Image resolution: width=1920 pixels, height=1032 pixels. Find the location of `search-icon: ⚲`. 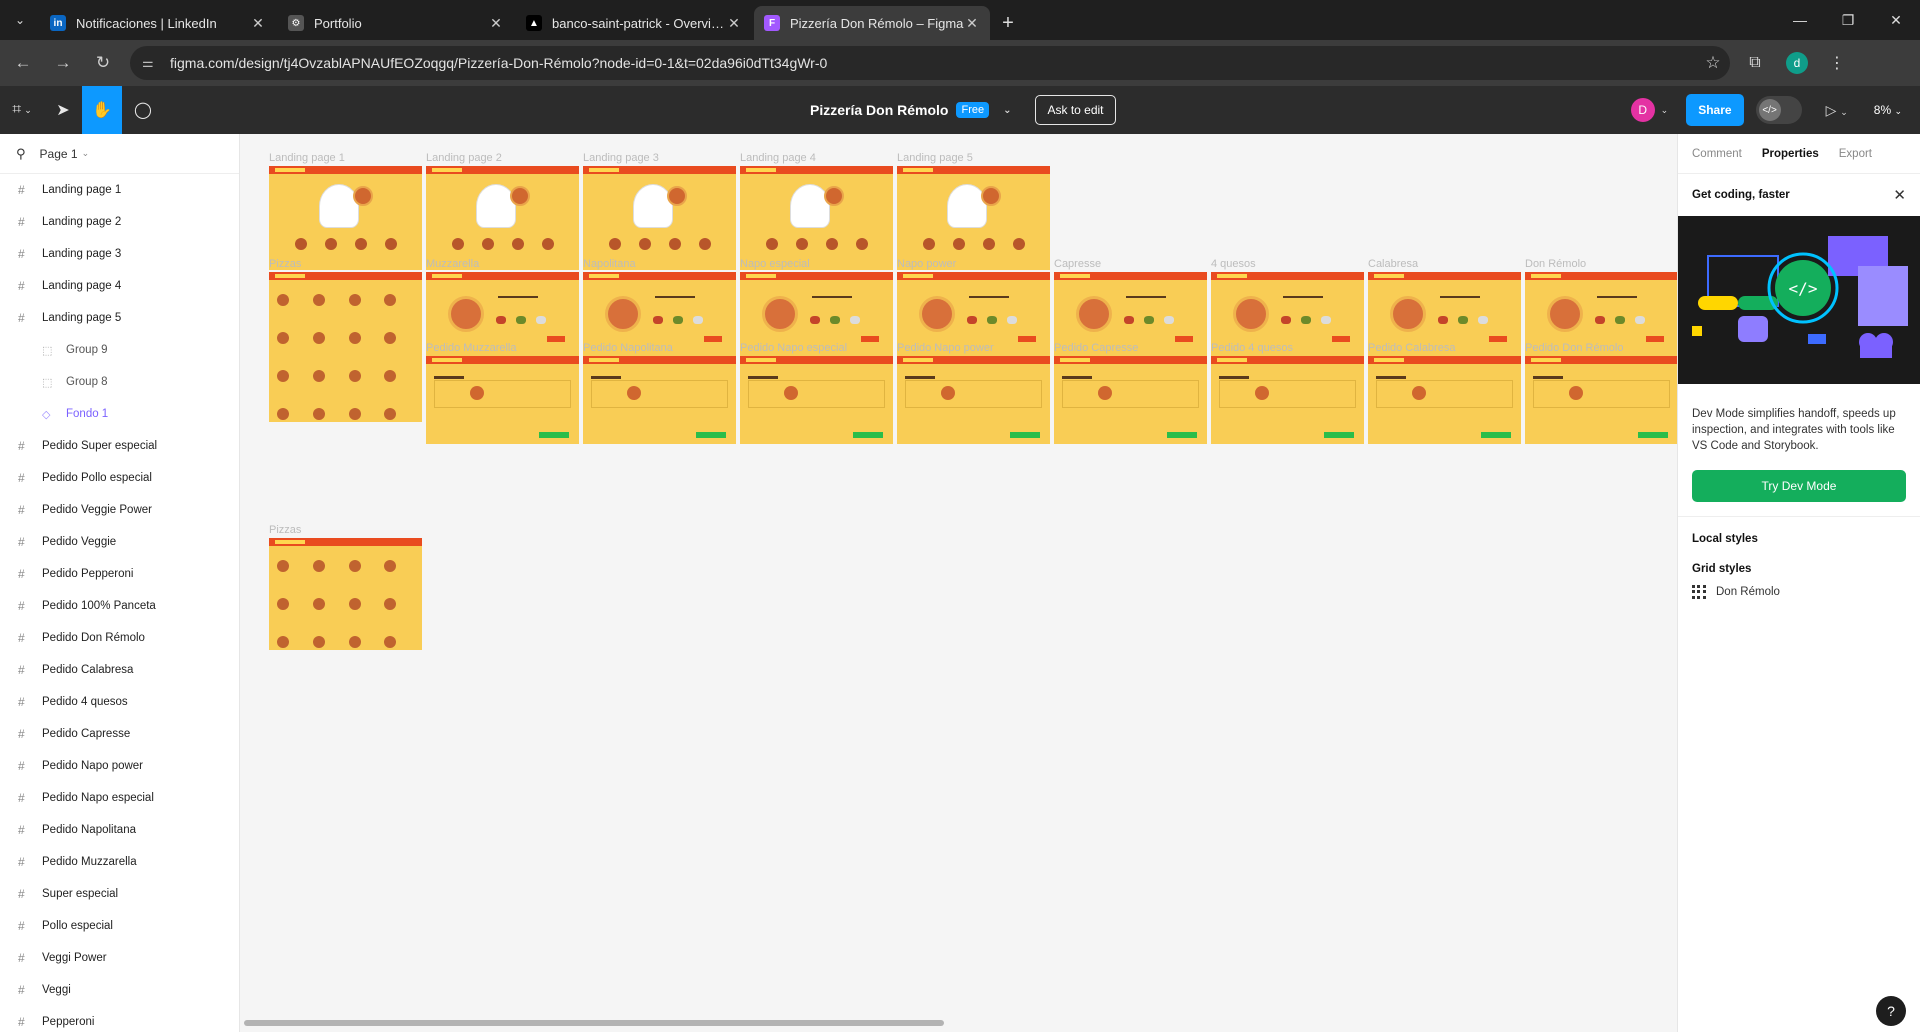

search-icon: ⚲ is located at coordinates (21, 154).